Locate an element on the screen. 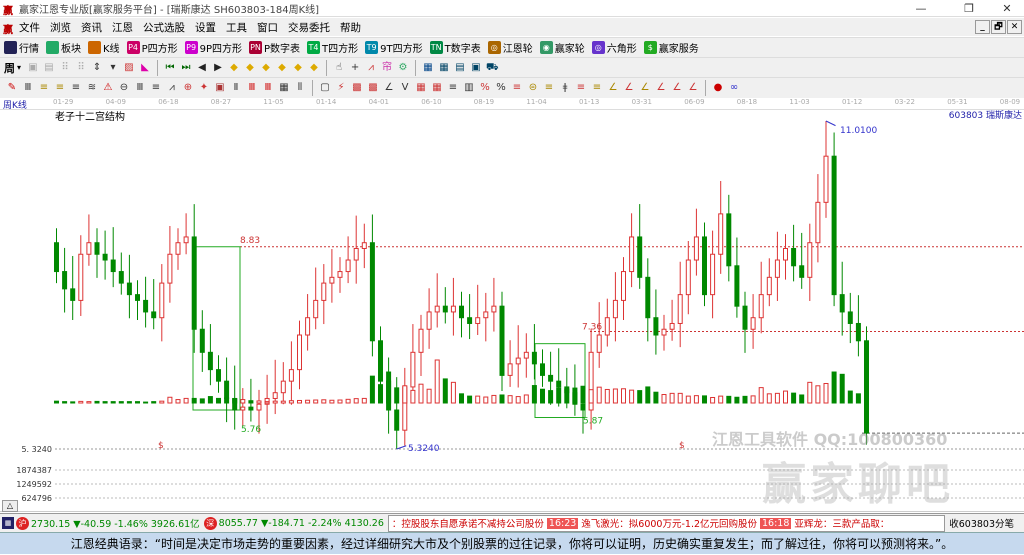  menu-news: 资讯 is located at coordinates (91, 27).